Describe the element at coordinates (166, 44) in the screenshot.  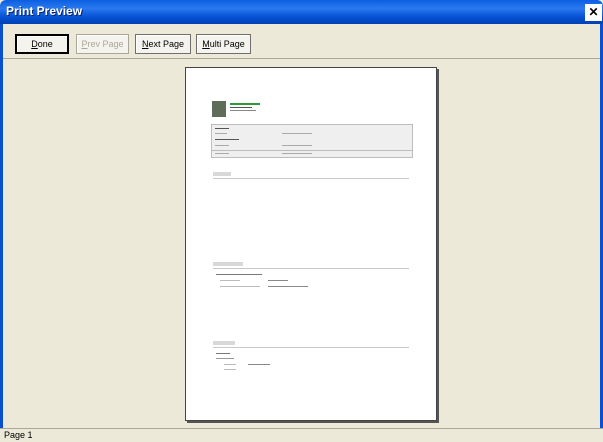
I see `next-label-post: ext Page` at that location.